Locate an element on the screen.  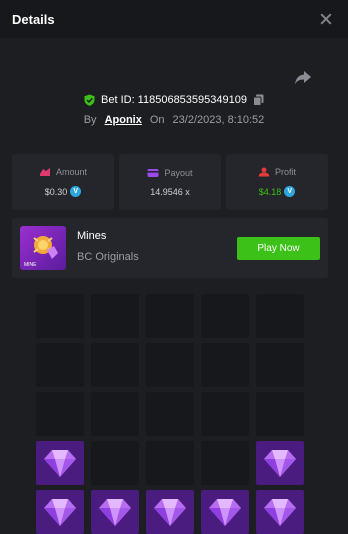
payout-label: Payout is located at coordinates (178, 172).